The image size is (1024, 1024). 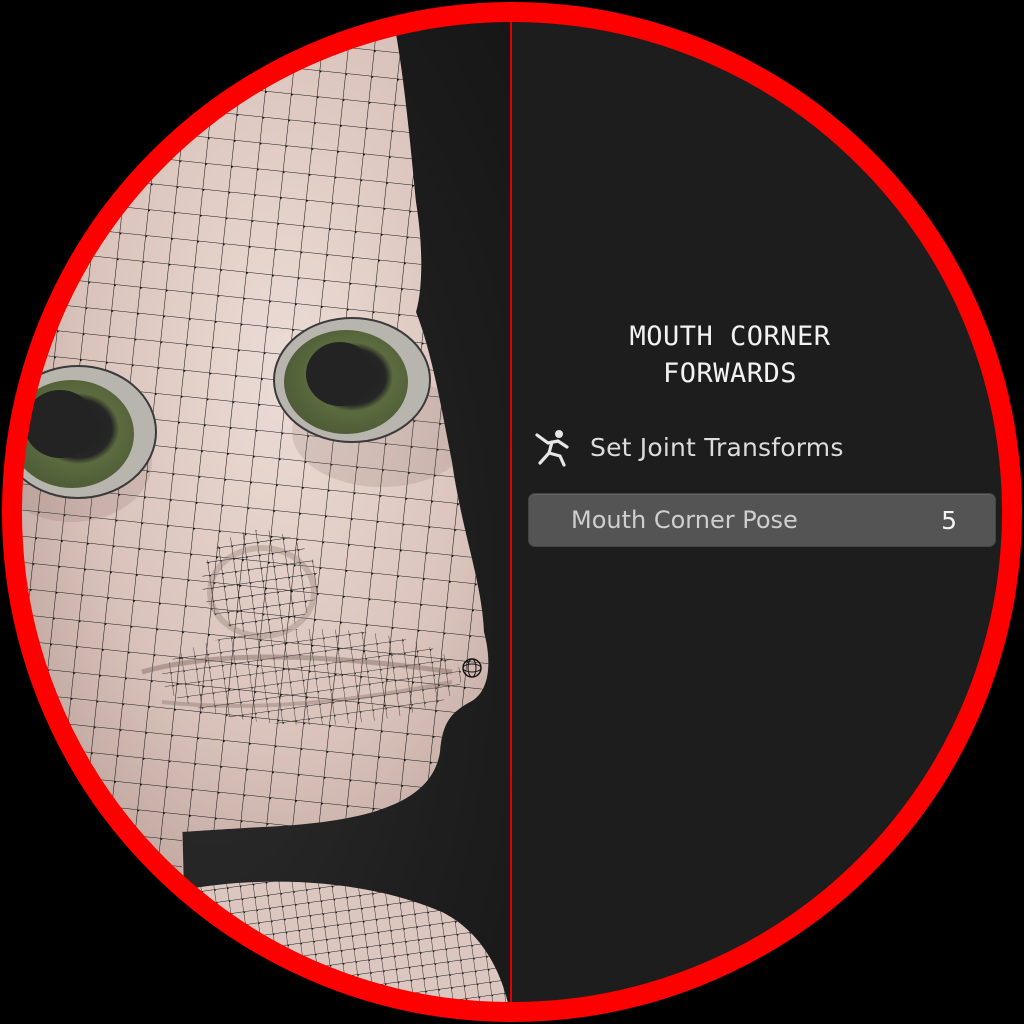 I want to click on eye-right, so click(x=352, y=380).